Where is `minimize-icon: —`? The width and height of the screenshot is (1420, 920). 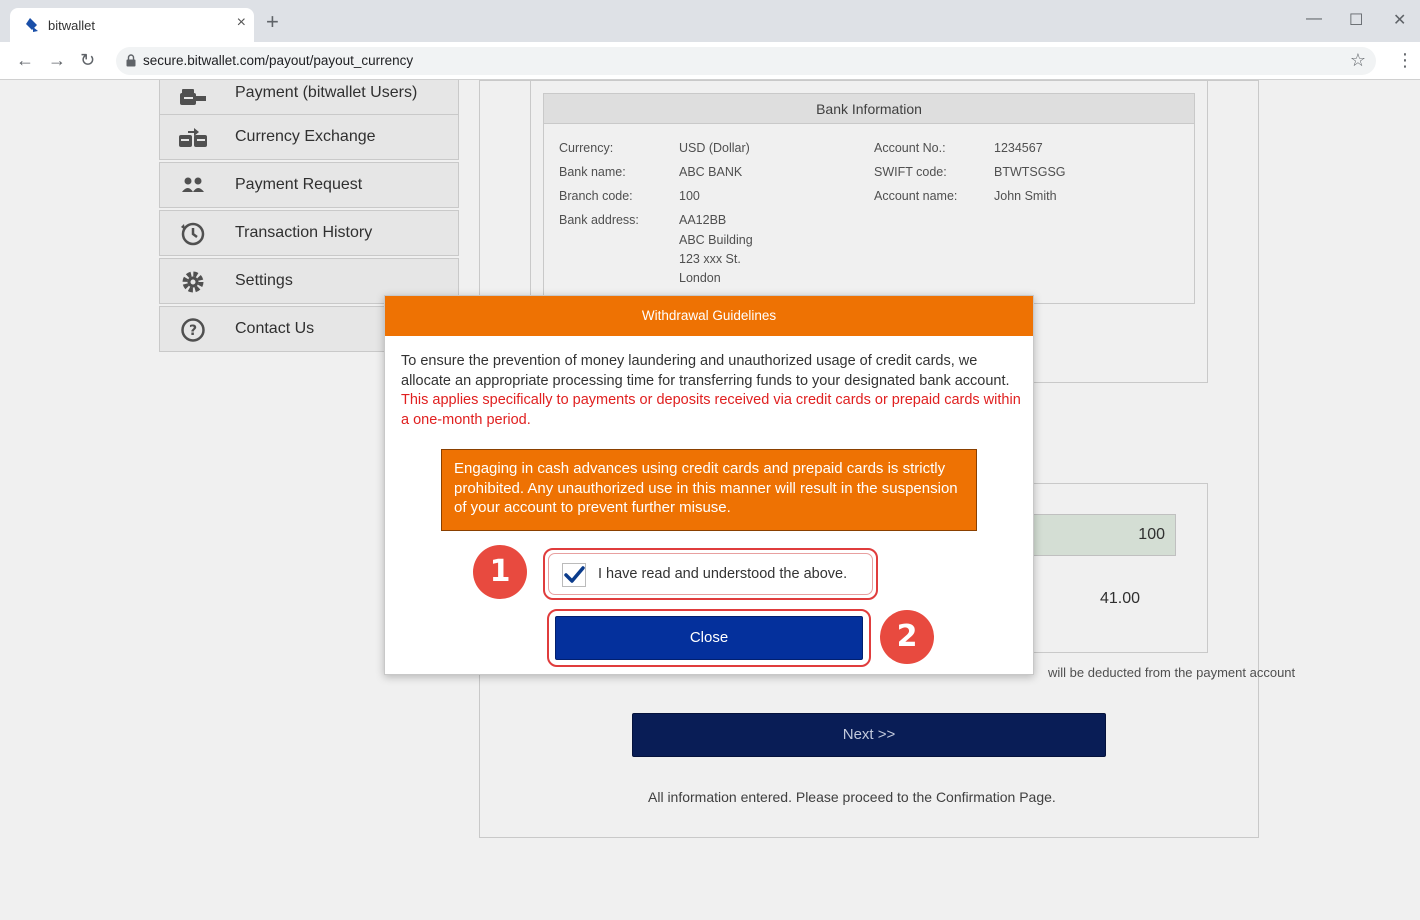
minimize-icon: — is located at coordinates (1314, 19).